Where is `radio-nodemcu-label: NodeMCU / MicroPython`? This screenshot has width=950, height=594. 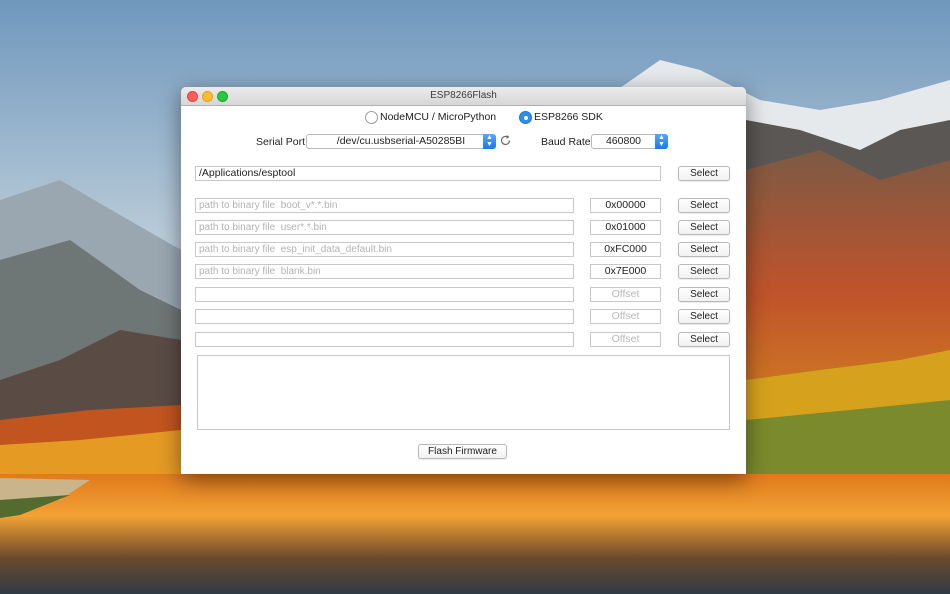
radio-nodemcu-label: NodeMCU / MicroPython is located at coordinates (438, 117).